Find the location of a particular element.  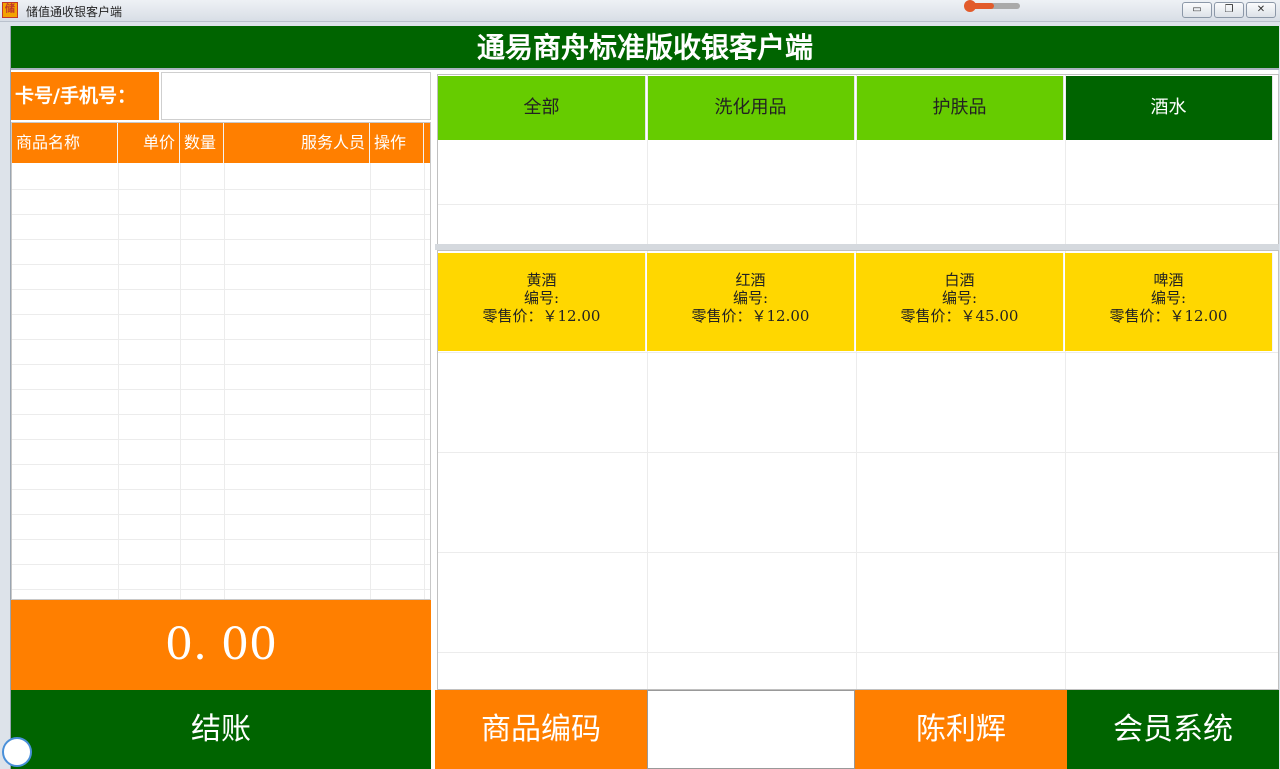

tab-all: 全部 is located at coordinates (542, 108).